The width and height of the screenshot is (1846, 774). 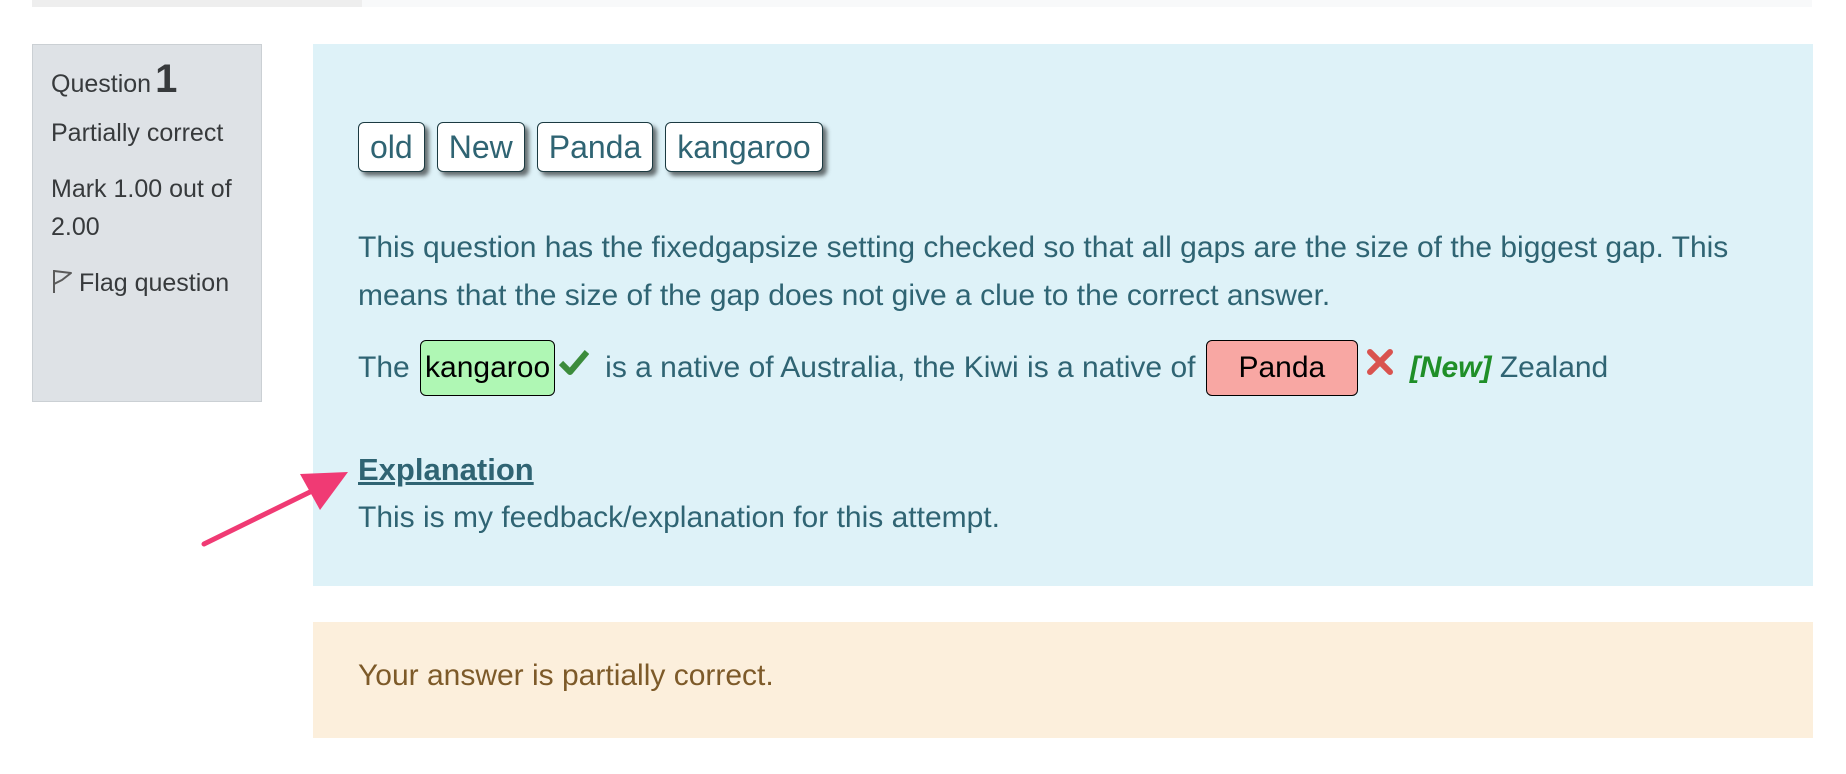 What do you see at coordinates (1450, 368) in the screenshot?
I see `correct-answer-label: [New]` at bounding box center [1450, 368].